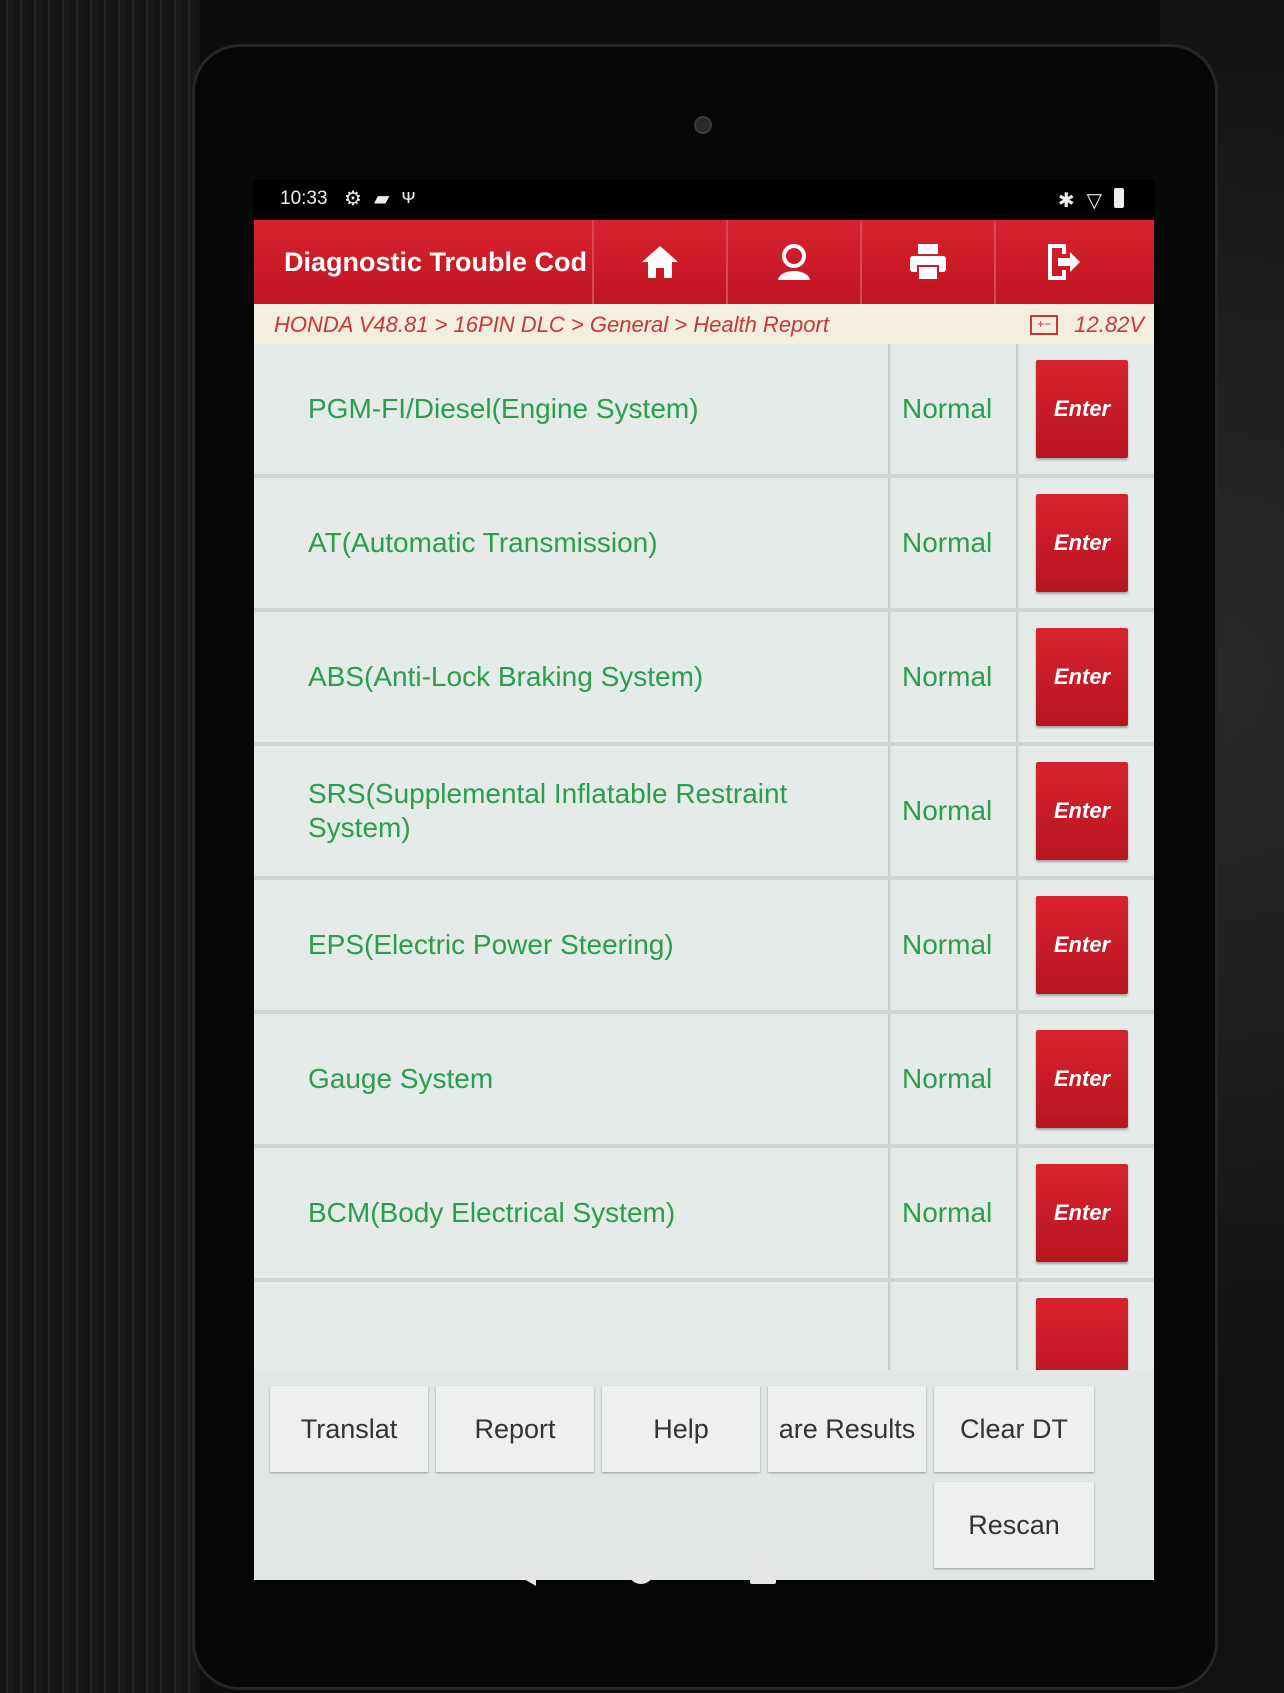 This screenshot has width=1284, height=1693. What do you see at coordinates (349, 1429) in the screenshot?
I see `translate-button: Translat` at bounding box center [349, 1429].